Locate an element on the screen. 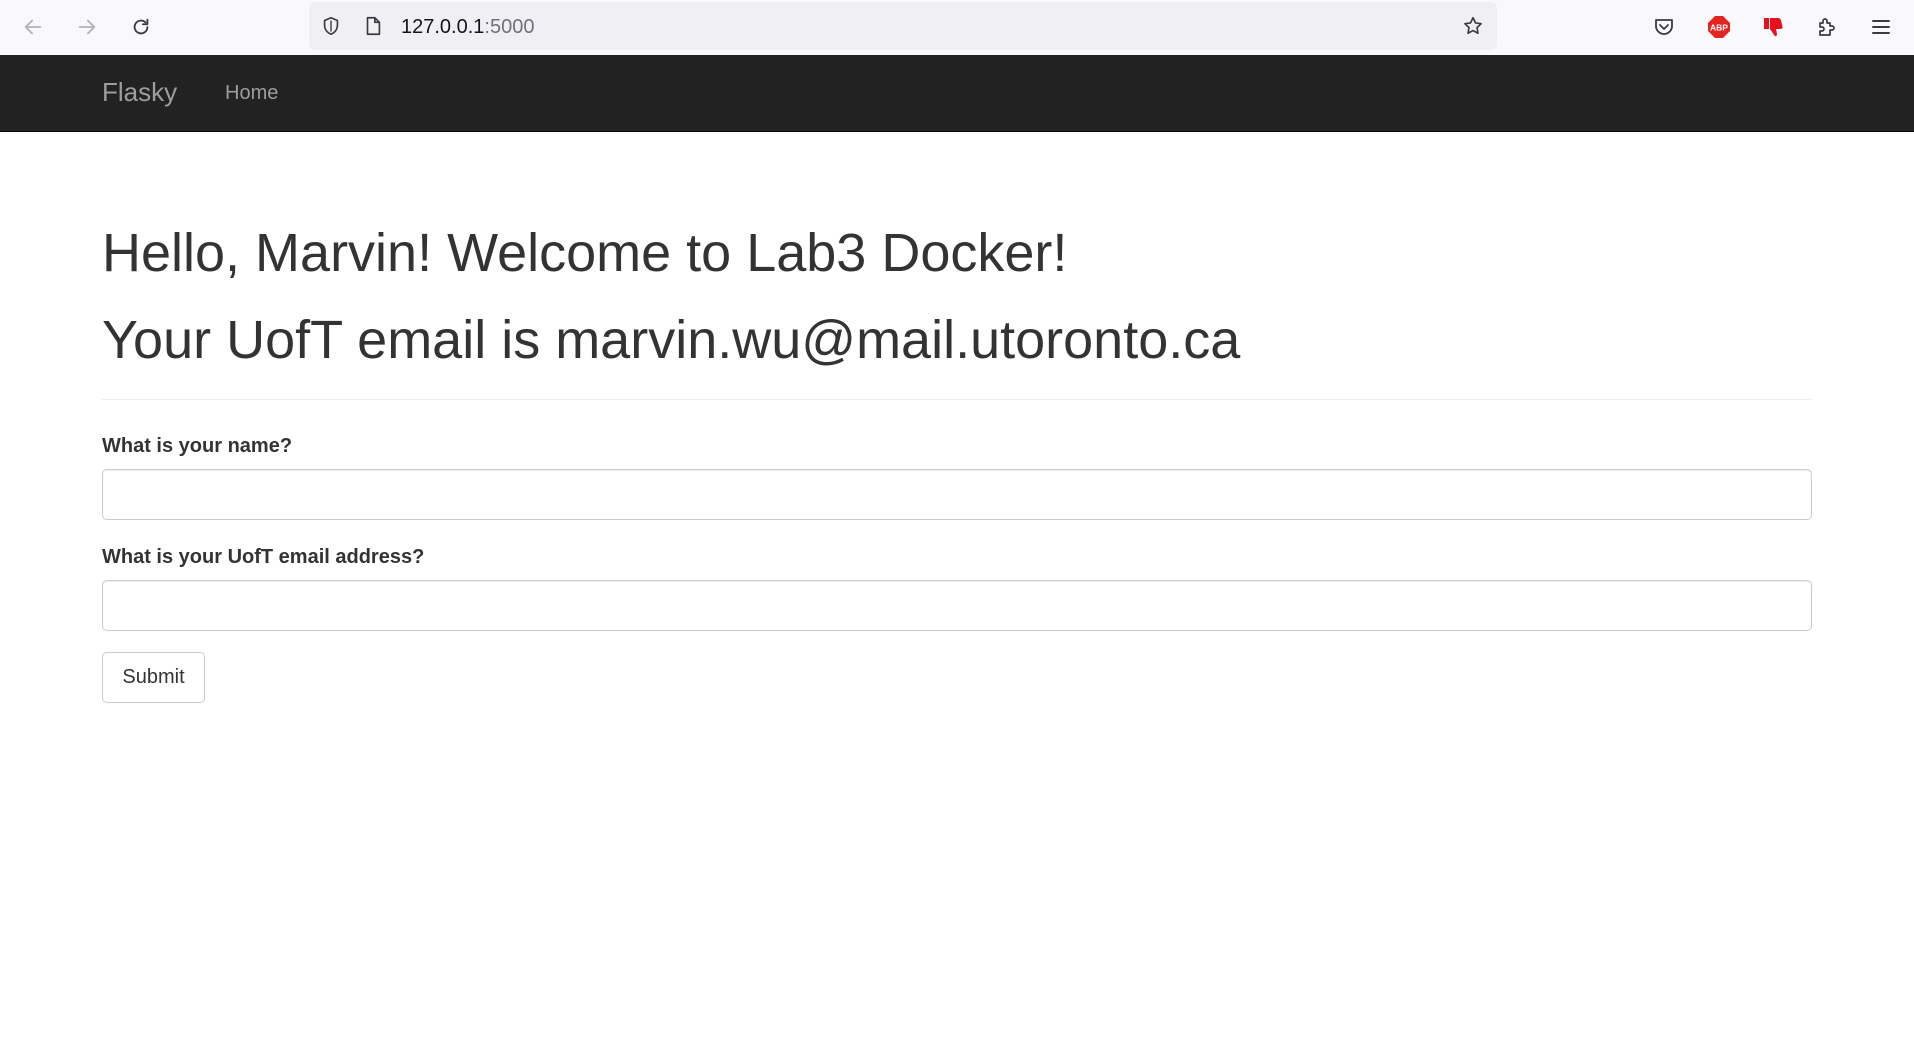 The height and width of the screenshot is (1054, 1914). submit-button: Submit is located at coordinates (153, 677).